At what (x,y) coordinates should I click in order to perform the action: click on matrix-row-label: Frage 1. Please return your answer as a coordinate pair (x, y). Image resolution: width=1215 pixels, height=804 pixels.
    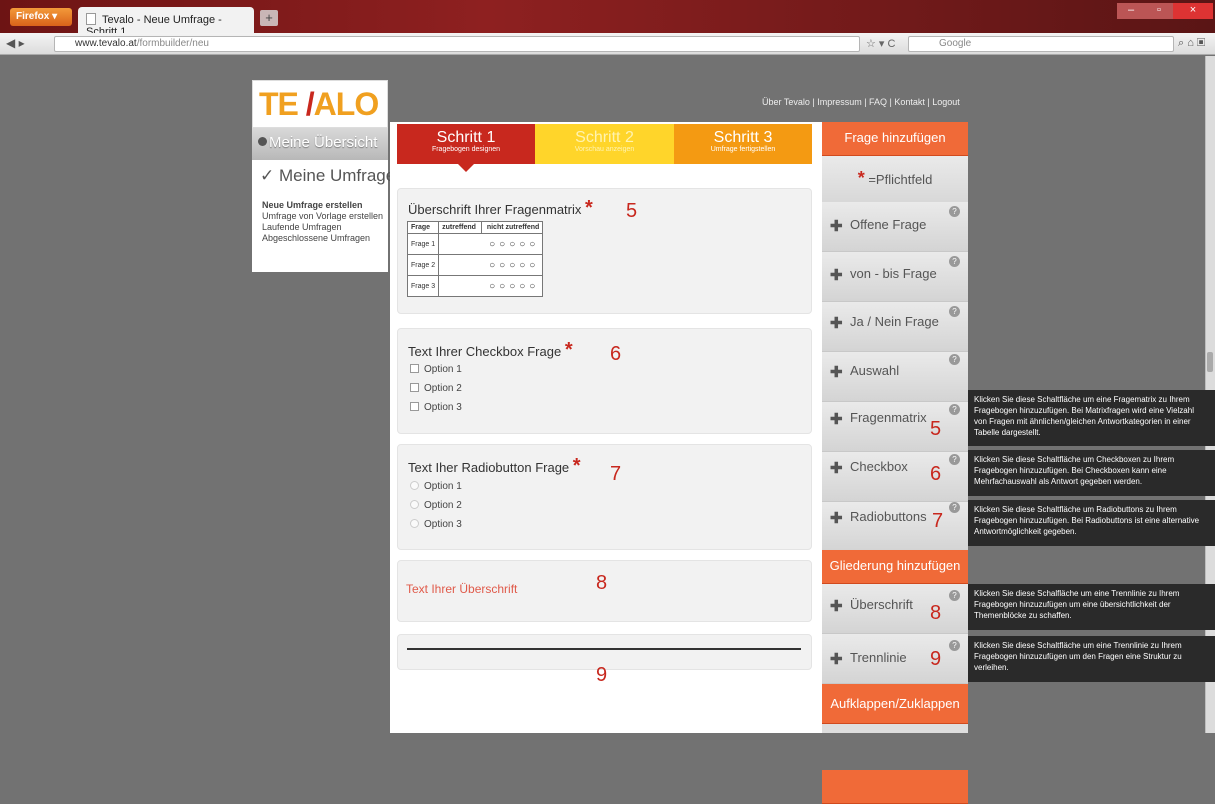
    Looking at the image, I should click on (423, 244).